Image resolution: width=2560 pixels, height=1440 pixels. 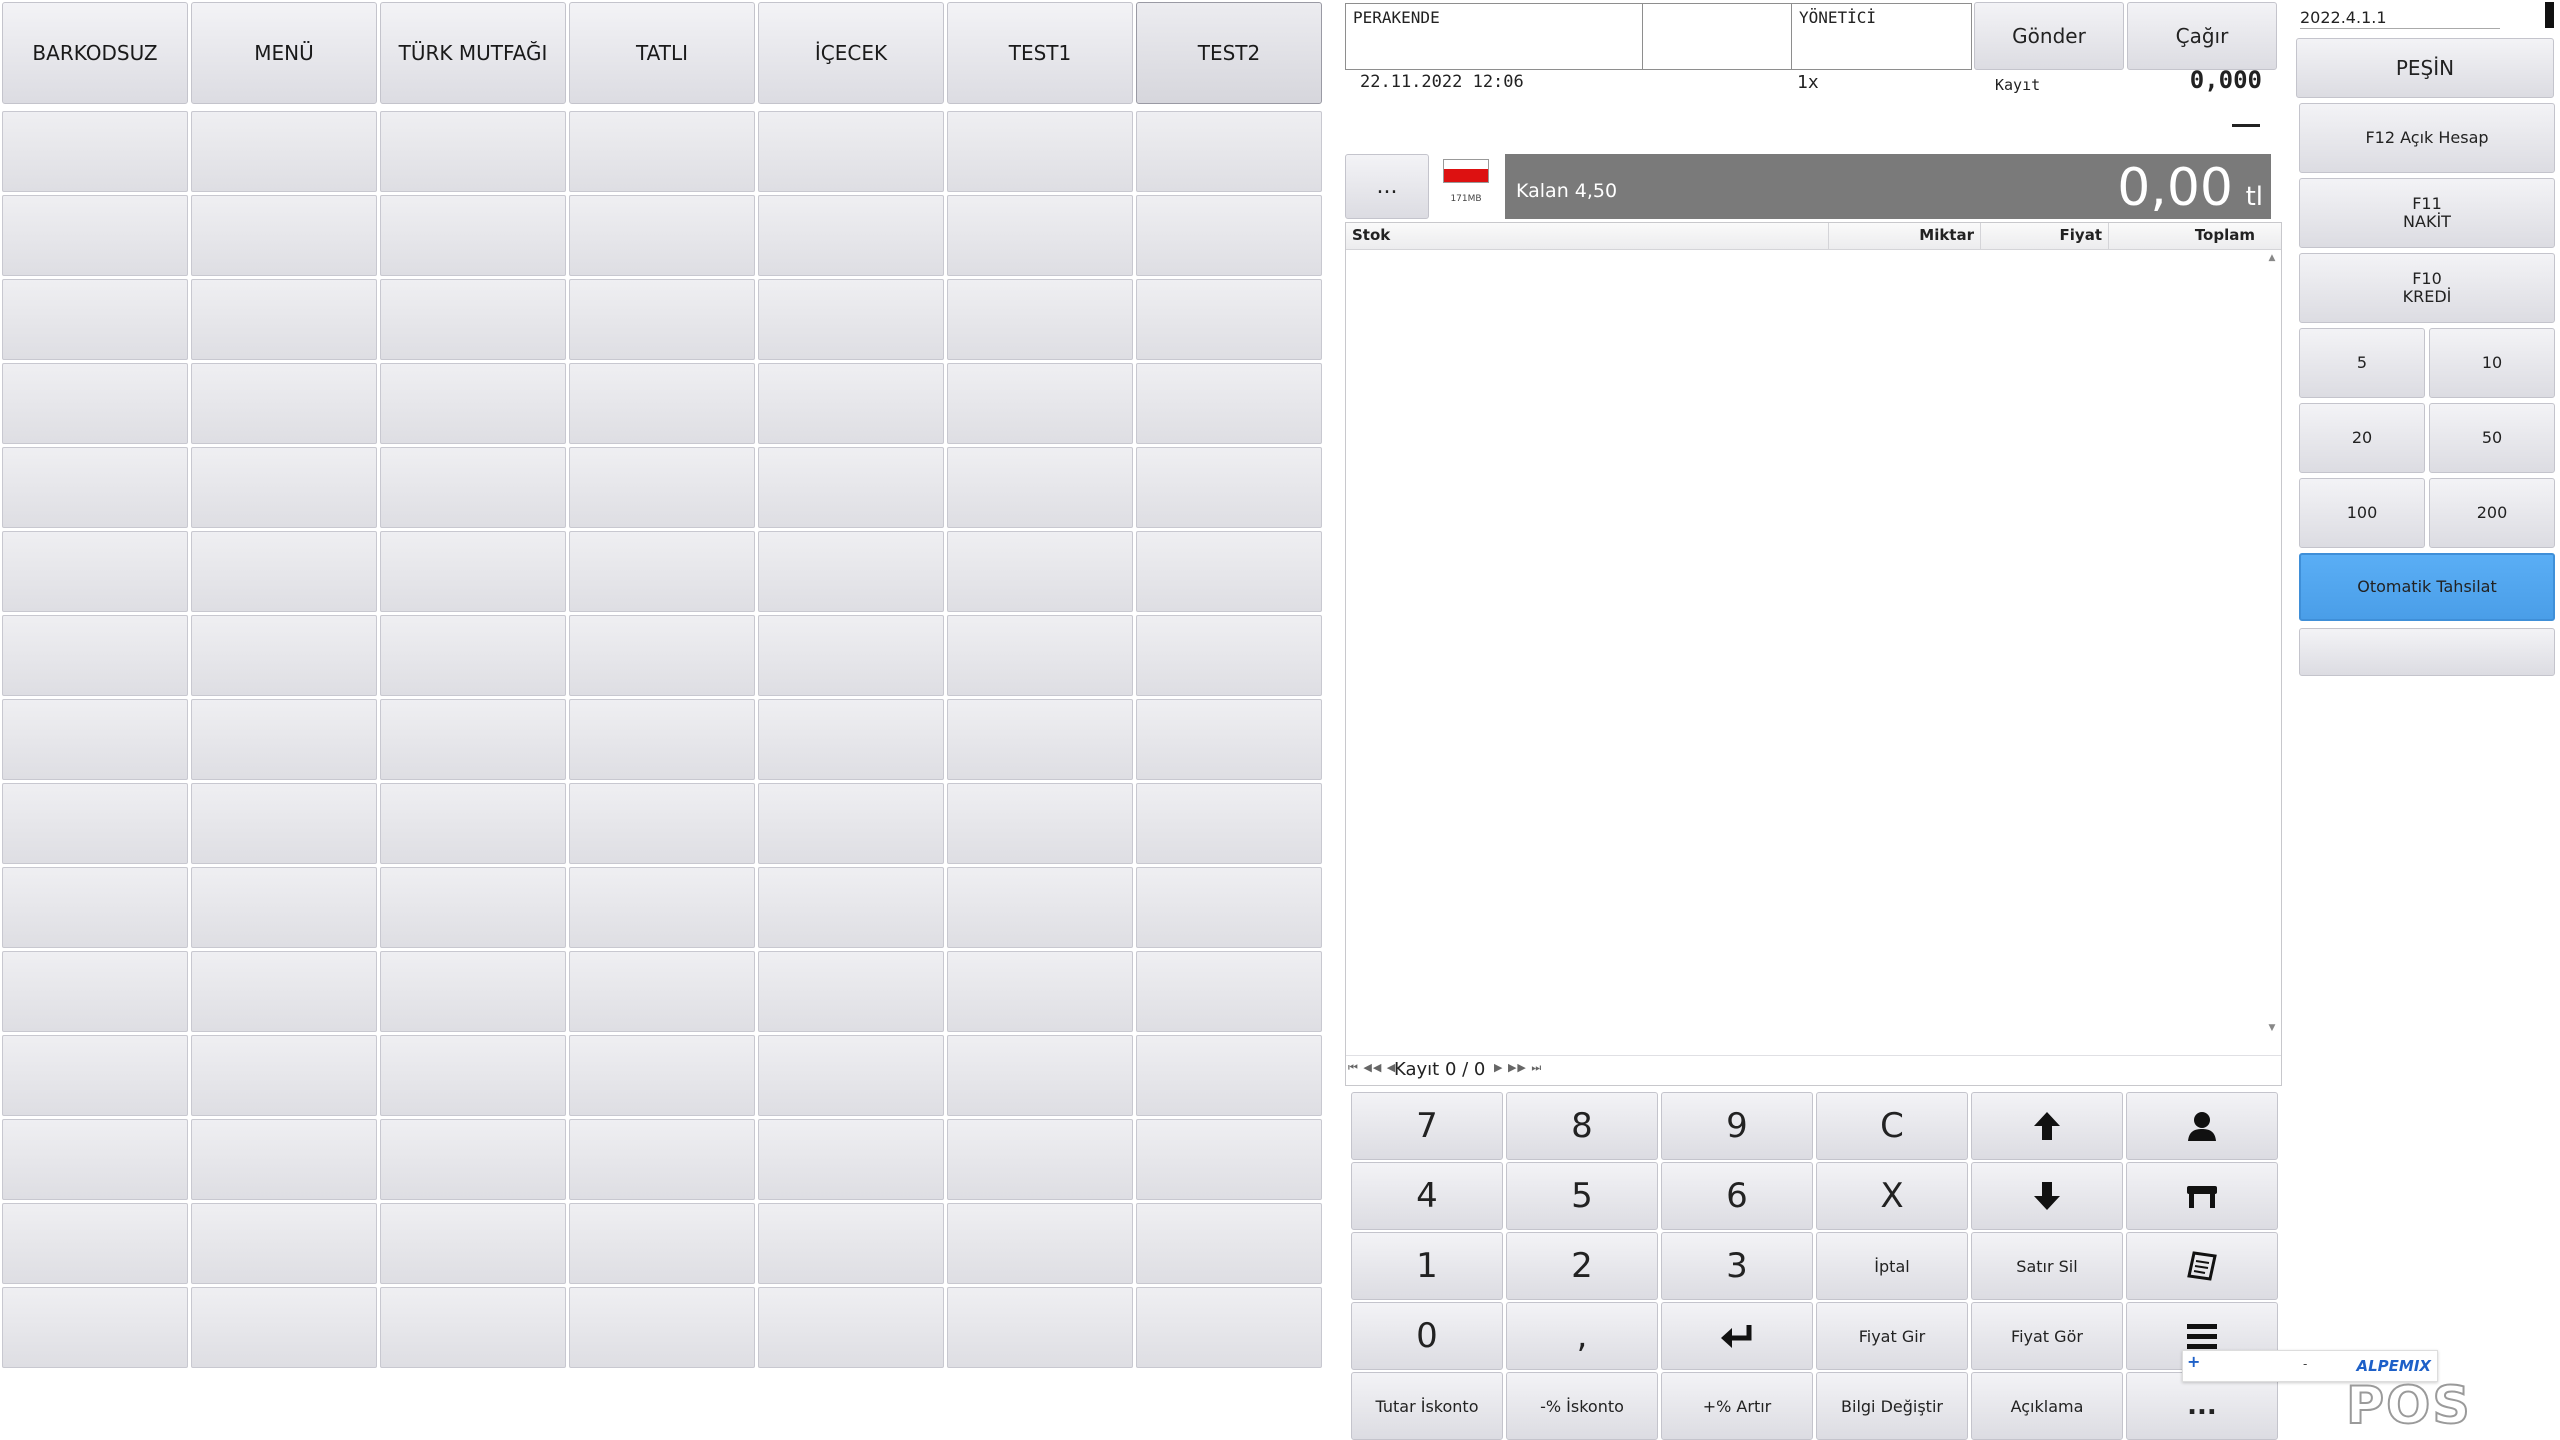 I want to click on key-table, so click(x=2202, y=1196).